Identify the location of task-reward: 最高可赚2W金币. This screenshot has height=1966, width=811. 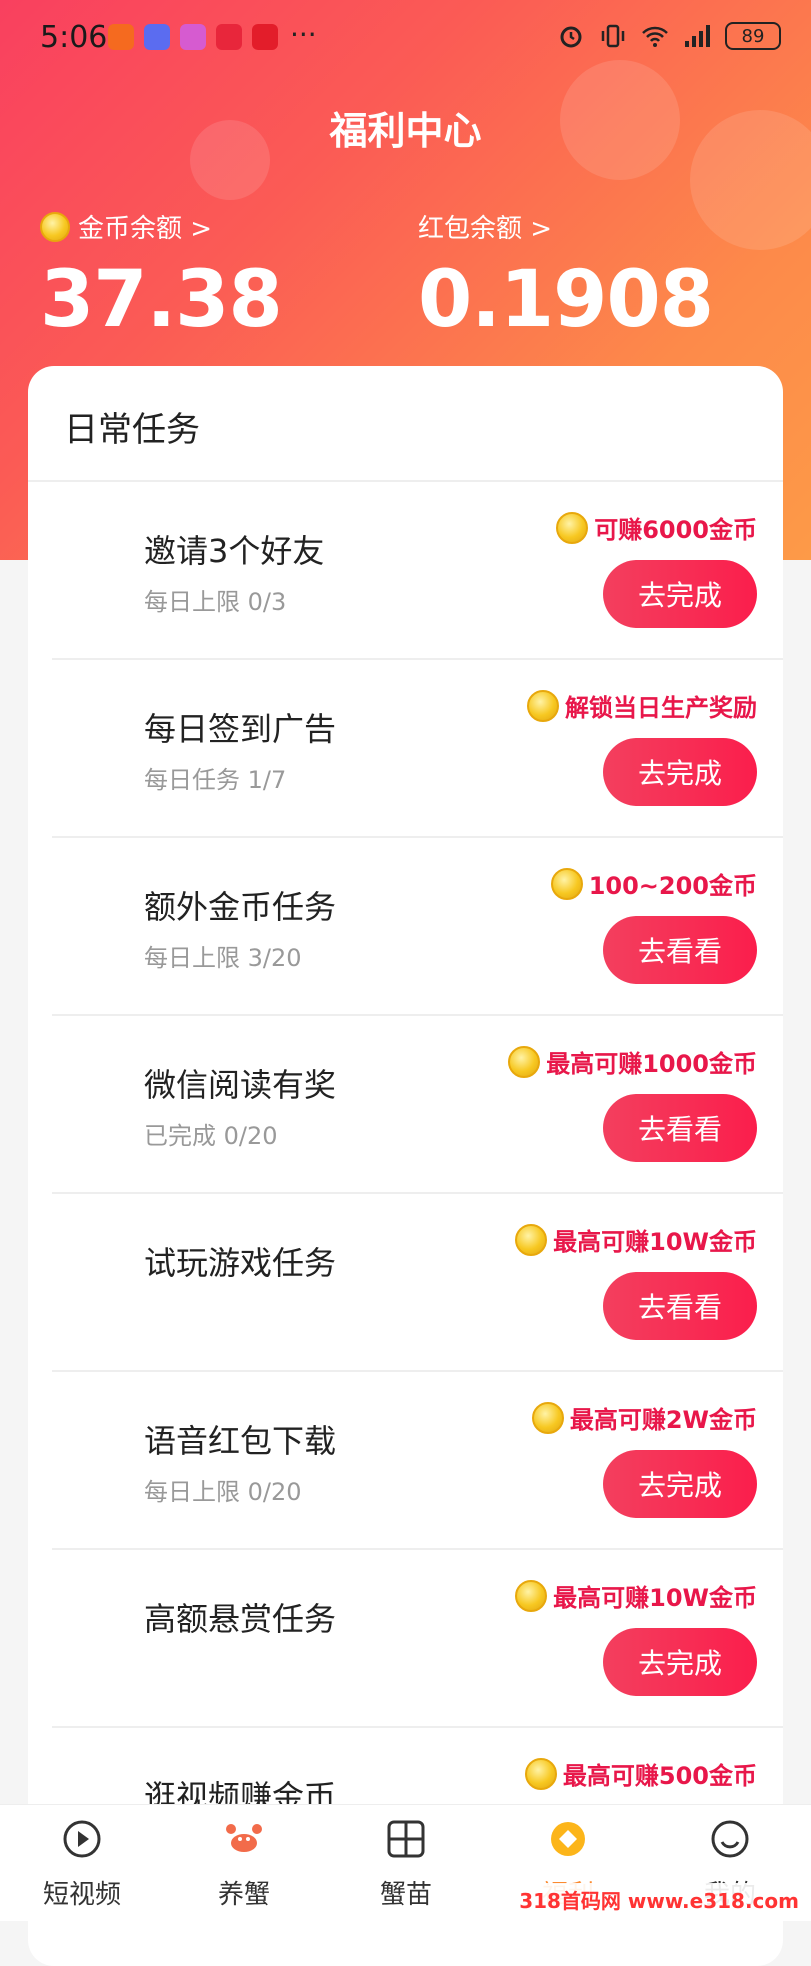
(644, 1417).